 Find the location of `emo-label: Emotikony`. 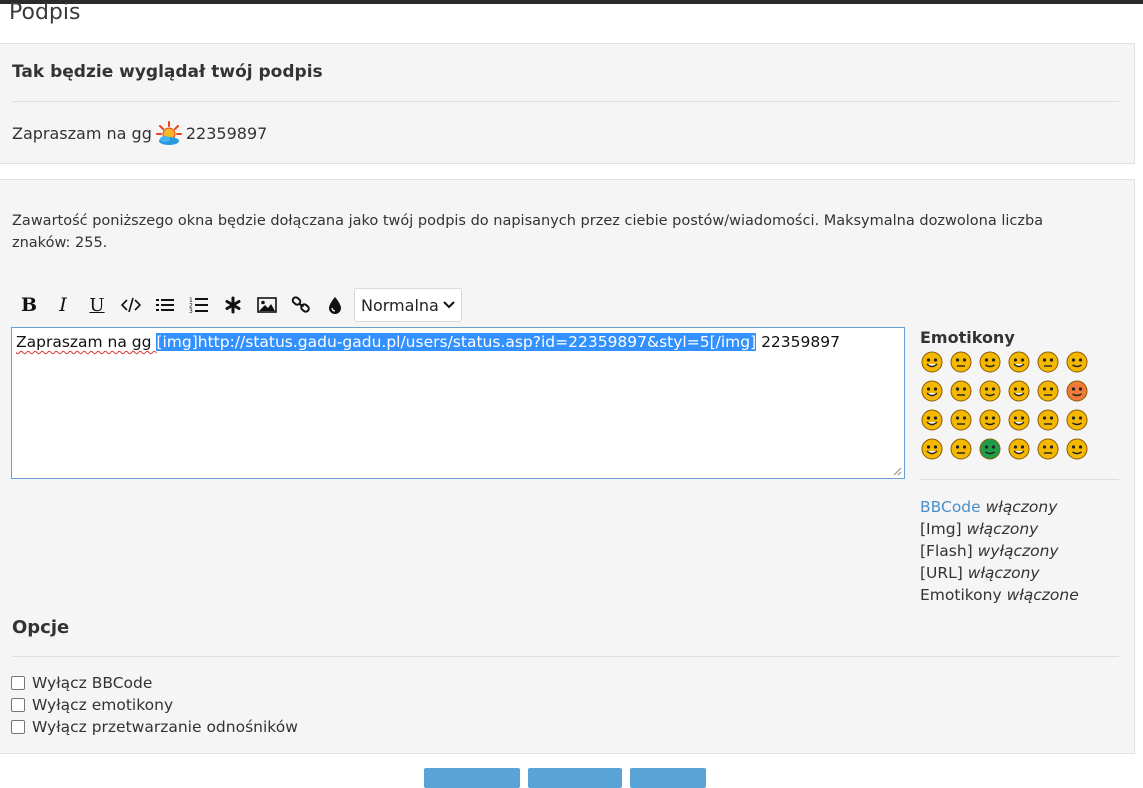

emo-label: Emotikony is located at coordinates (961, 595).